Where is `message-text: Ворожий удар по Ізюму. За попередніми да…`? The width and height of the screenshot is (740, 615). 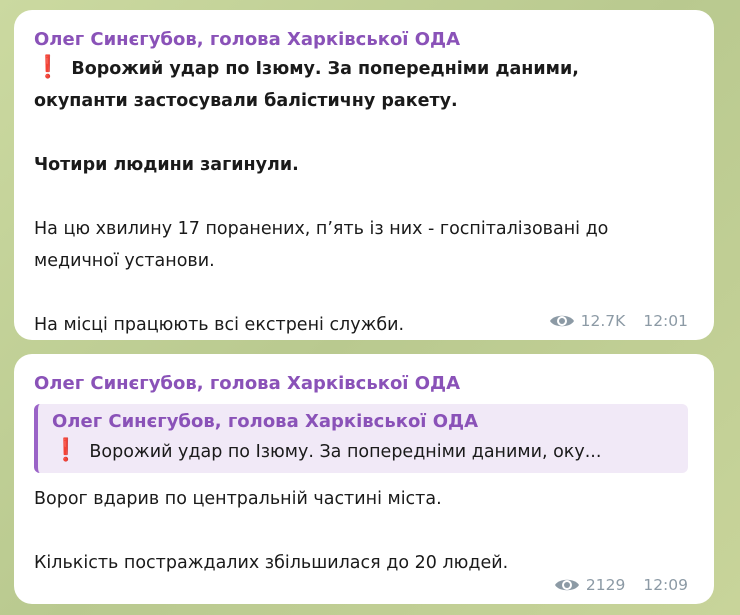
message-text: Ворожий удар по Ізюму. За попередніми да… is located at coordinates (325, 69).